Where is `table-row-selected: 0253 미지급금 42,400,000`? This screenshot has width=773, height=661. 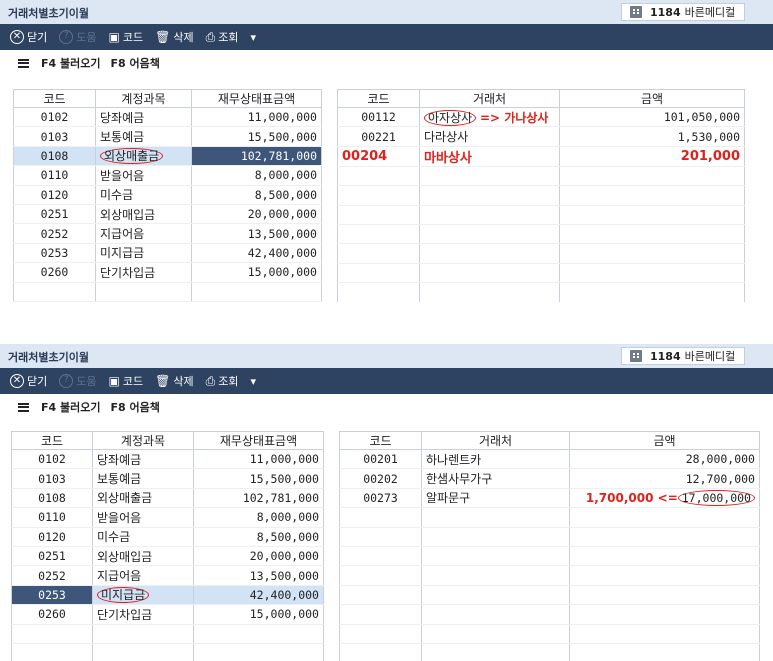 table-row-selected: 0253 미지급금 42,400,000 is located at coordinates (167, 595).